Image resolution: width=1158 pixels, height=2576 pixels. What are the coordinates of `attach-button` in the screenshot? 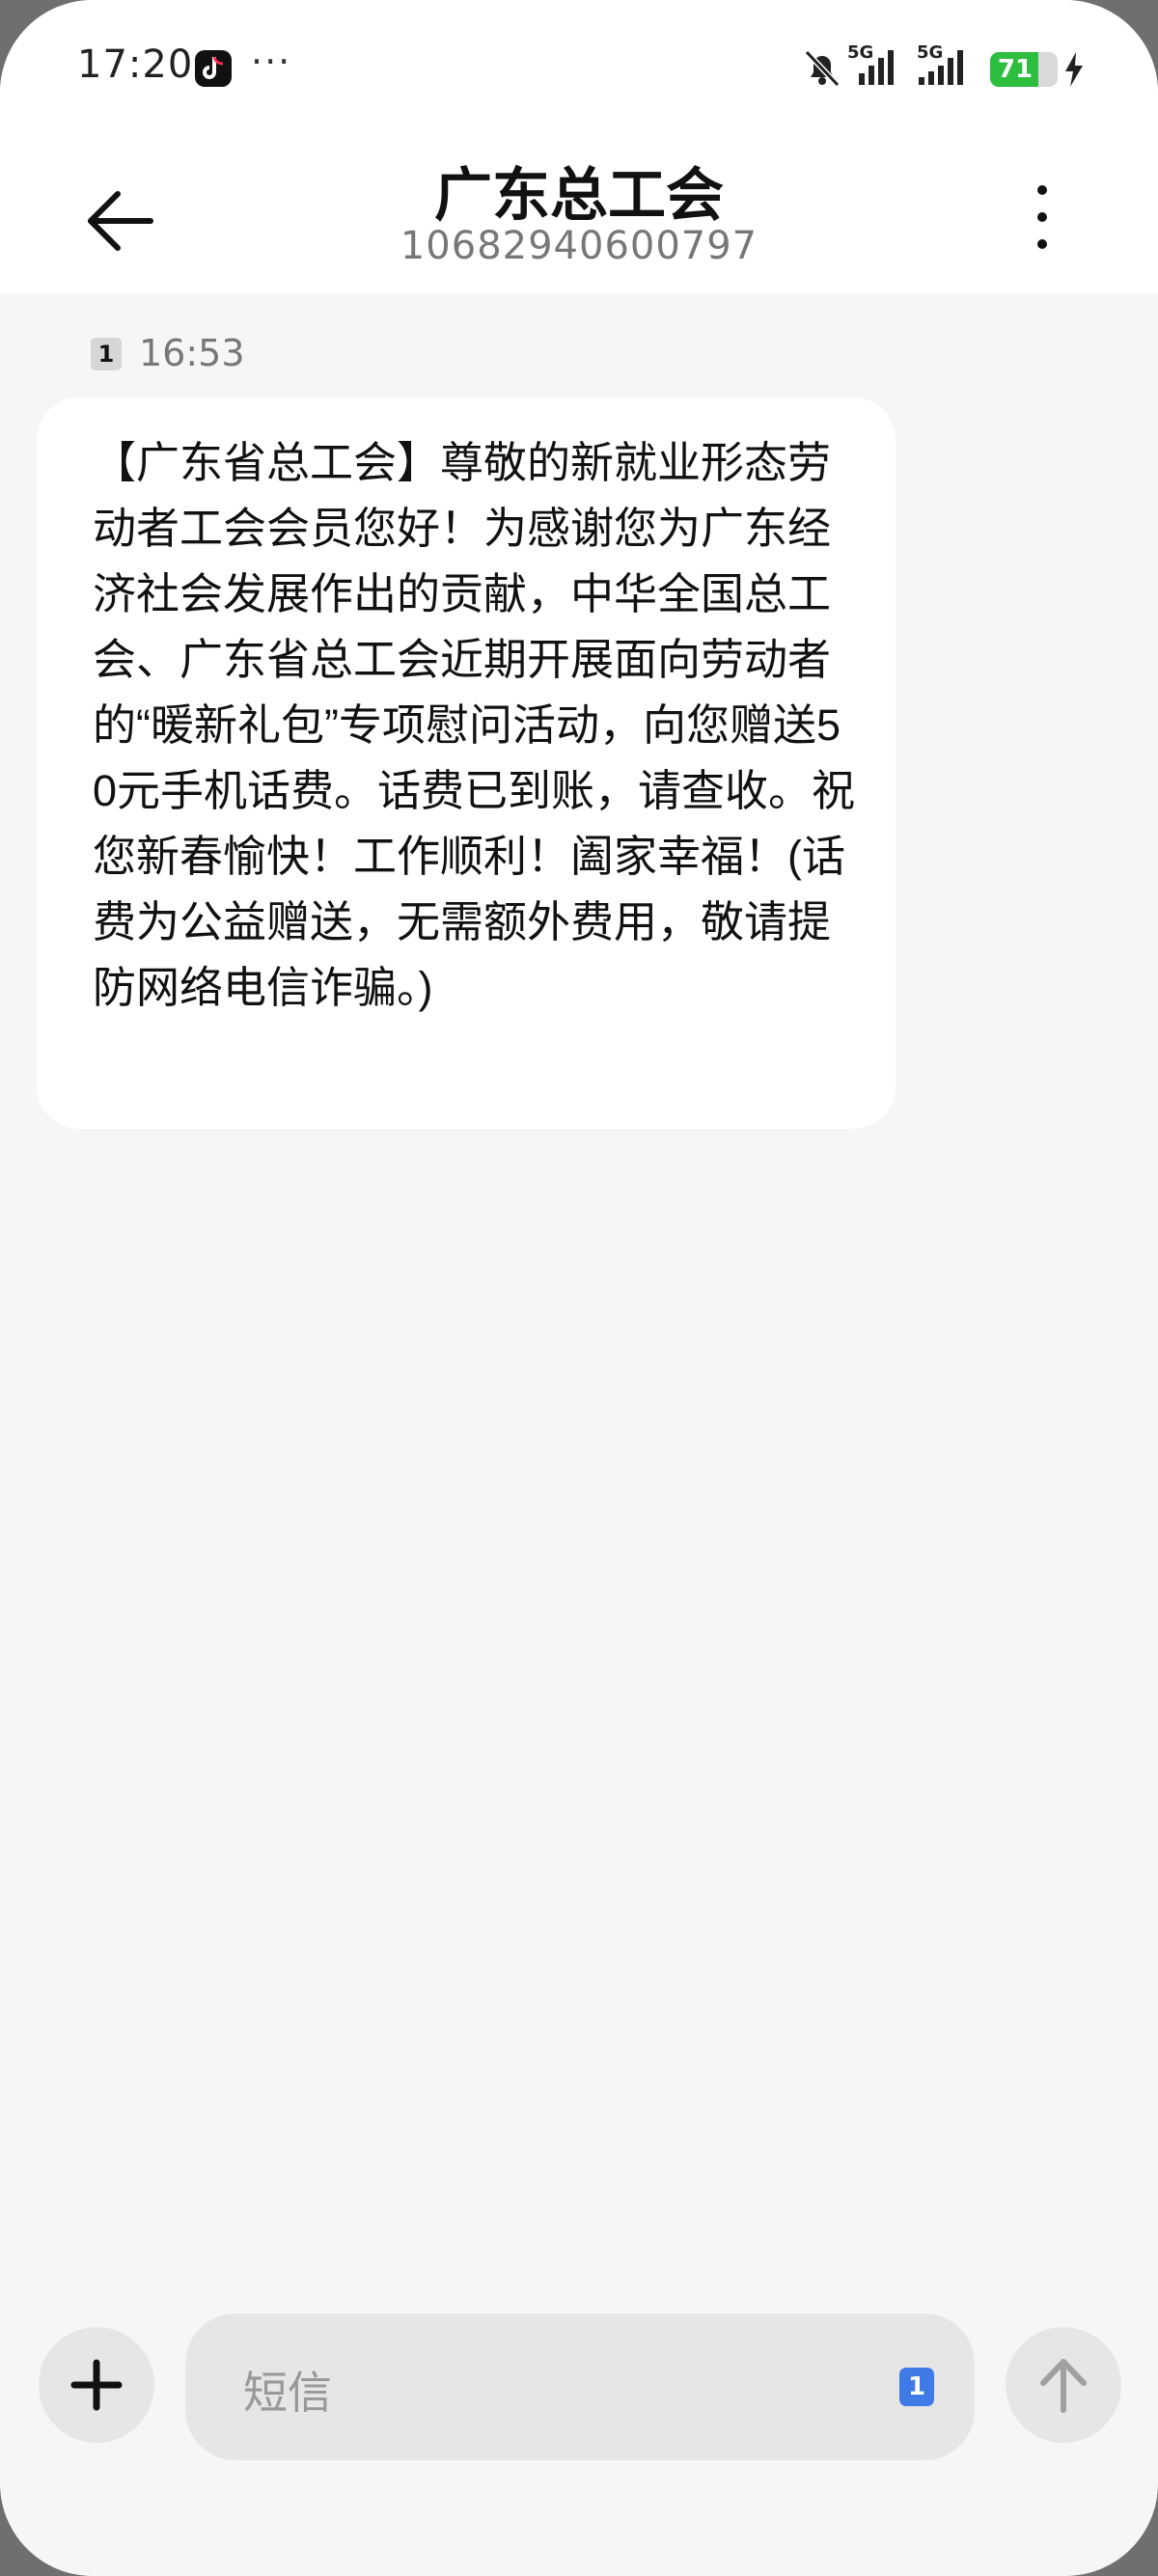 It's located at (96, 2385).